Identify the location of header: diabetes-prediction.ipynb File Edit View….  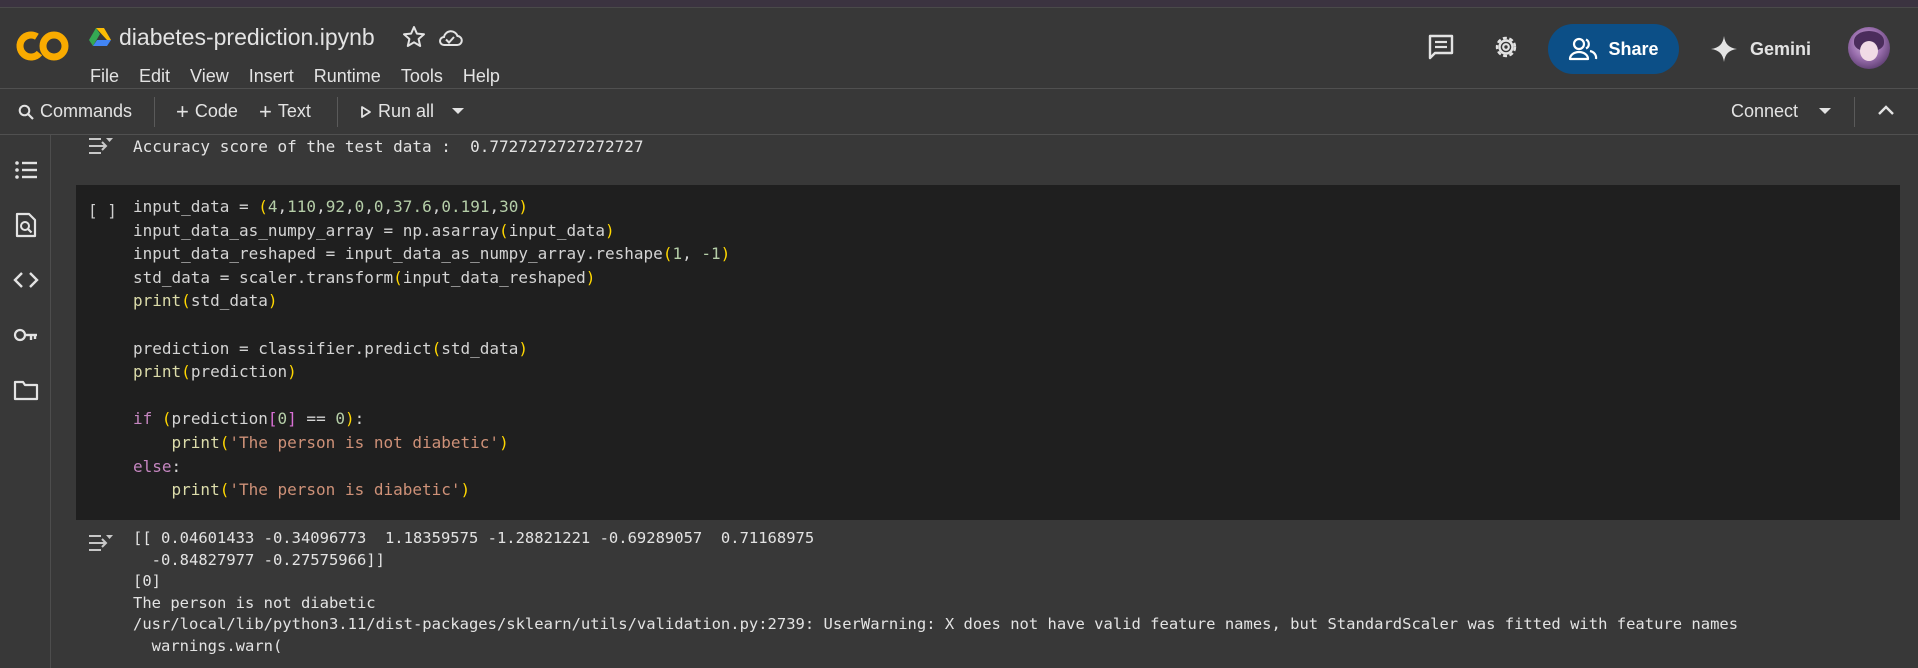
(959, 48).